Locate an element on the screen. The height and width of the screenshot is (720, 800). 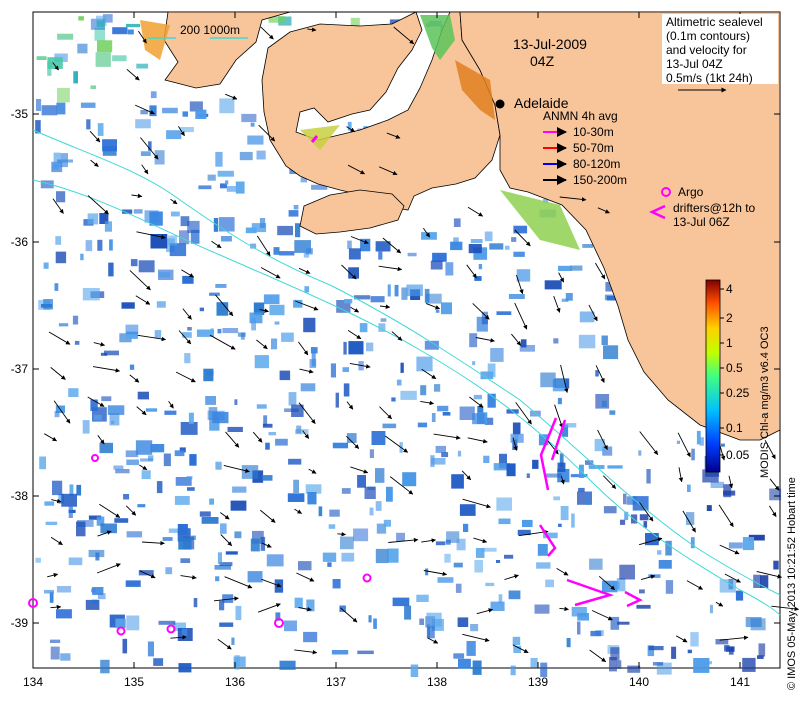
anmn-label: 150-200m is located at coordinates (600, 180).